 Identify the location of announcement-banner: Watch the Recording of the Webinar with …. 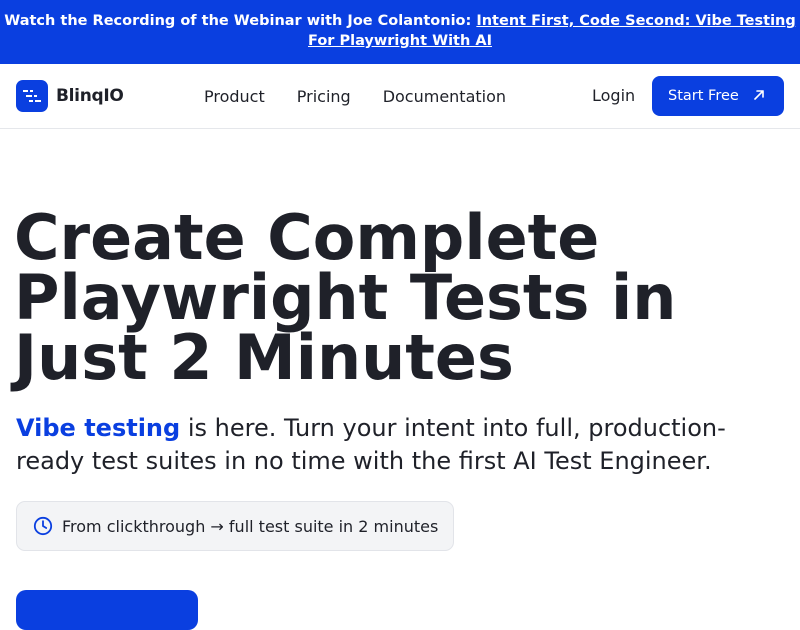
(400, 32).